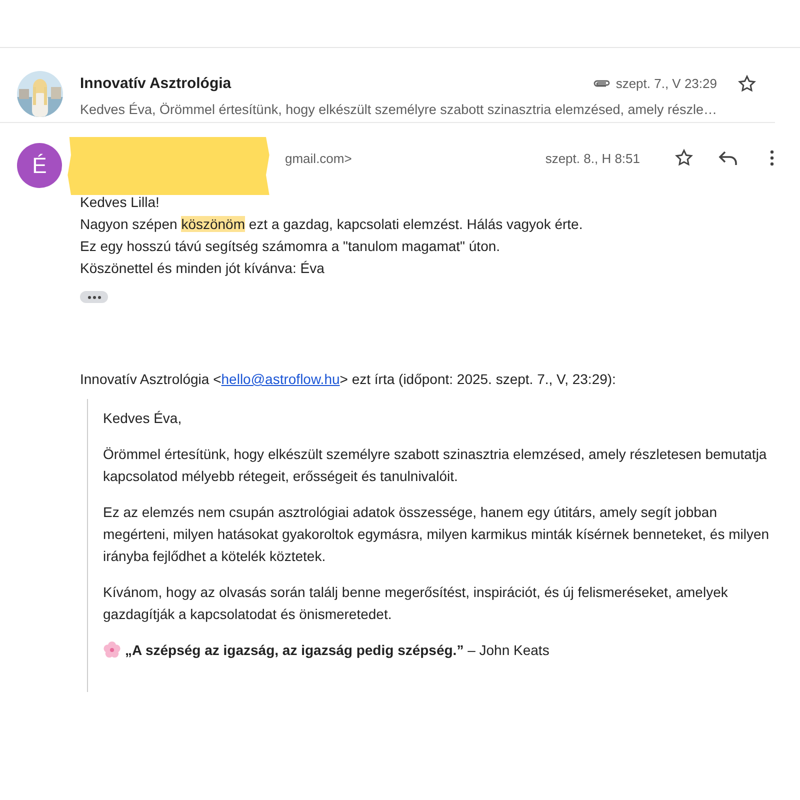 The image size is (800, 800). Describe the element at coordinates (39, 165) in the screenshot. I see `avatar: É` at that location.